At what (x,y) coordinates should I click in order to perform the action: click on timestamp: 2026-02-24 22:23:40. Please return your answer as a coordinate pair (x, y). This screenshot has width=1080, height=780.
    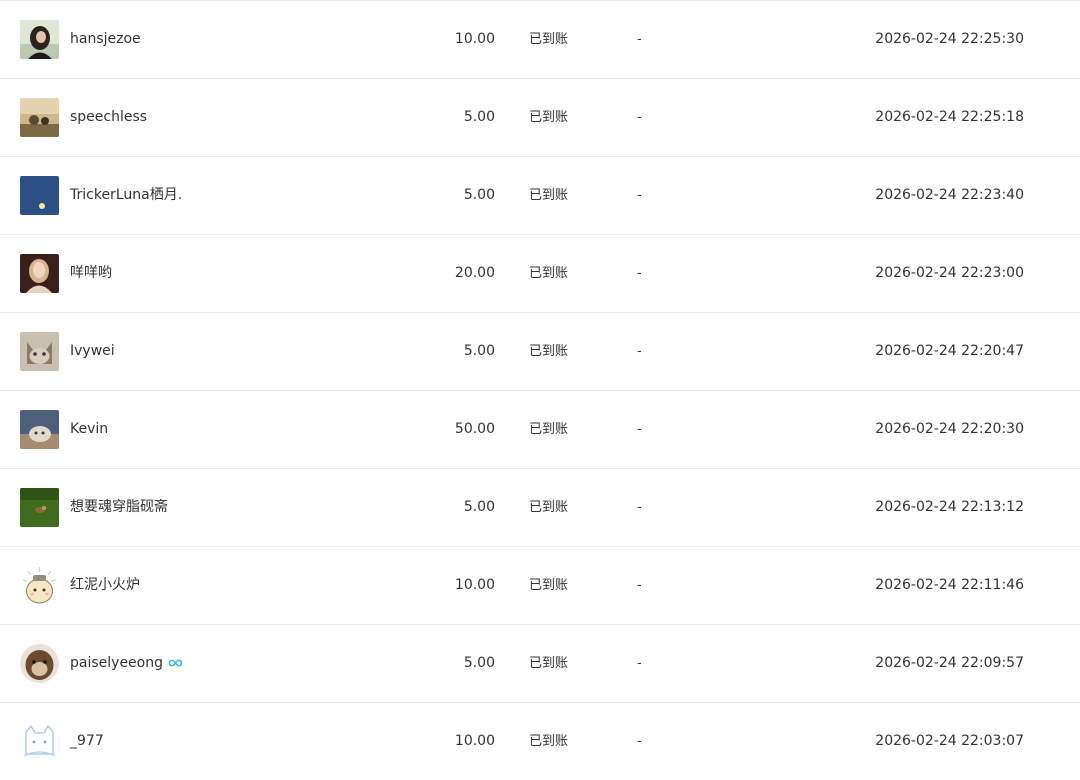
    Looking at the image, I should click on (949, 195).